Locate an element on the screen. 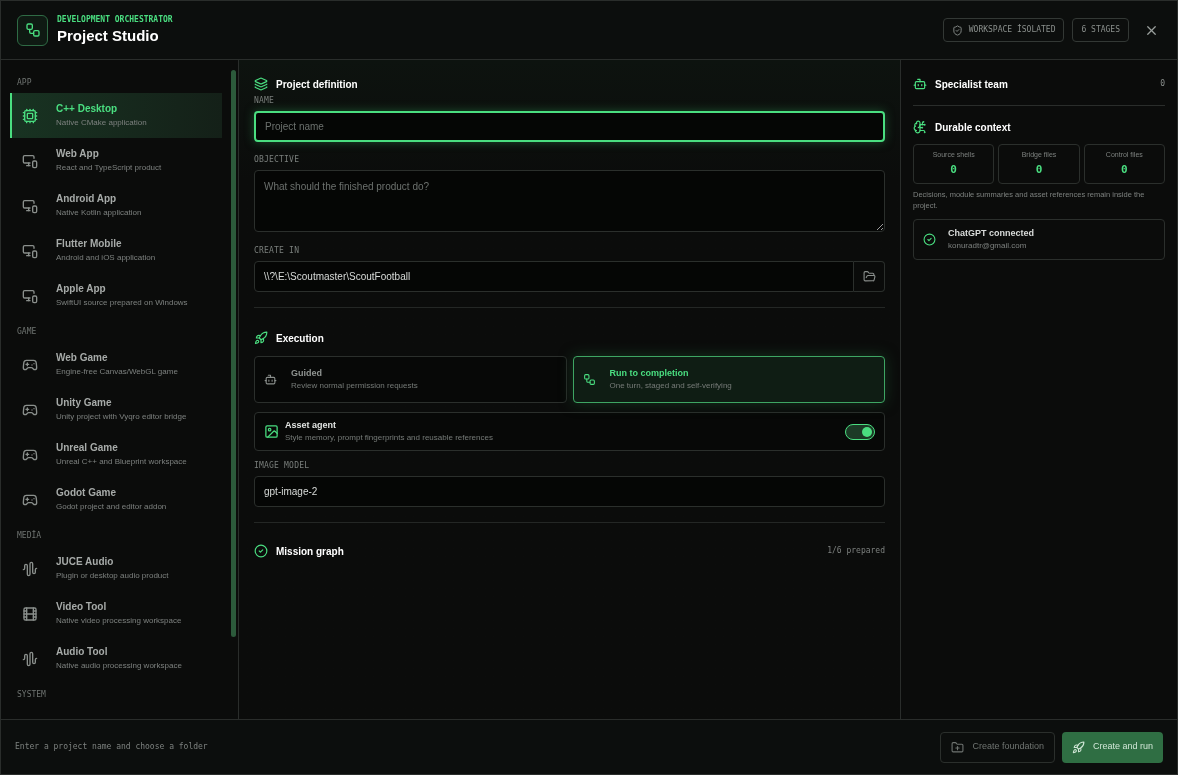 The height and width of the screenshot is (775, 1178). objective-input-field: What should the finished product do? is located at coordinates (569, 201).